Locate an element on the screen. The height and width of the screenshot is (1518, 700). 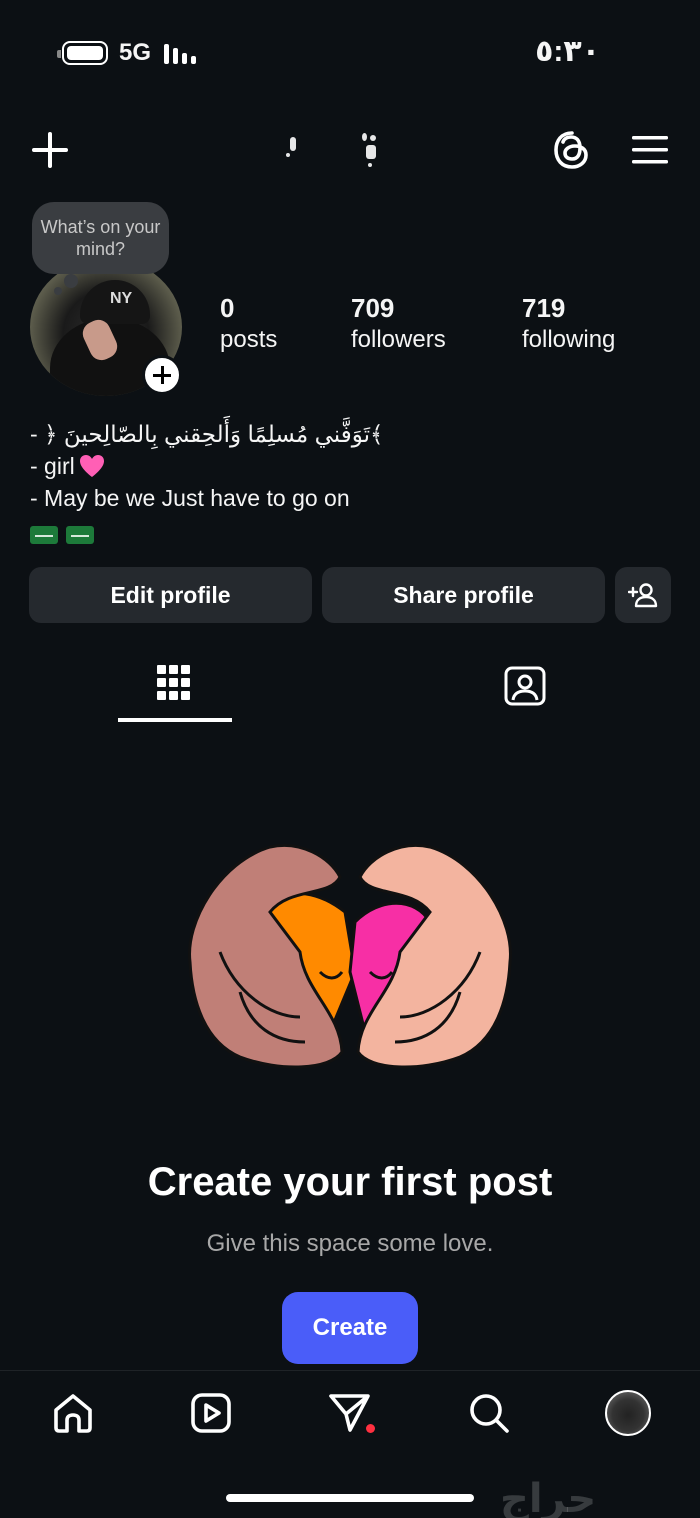
stat-posts: 0 posts is located at coordinates (248, 324).